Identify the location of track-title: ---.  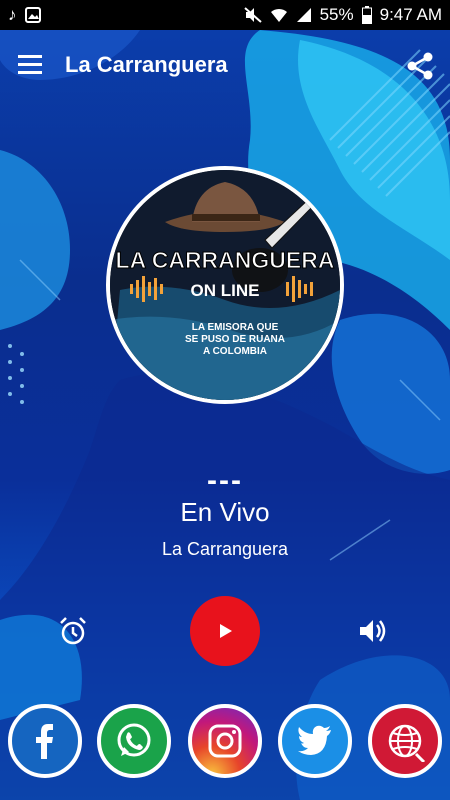
(225, 480).